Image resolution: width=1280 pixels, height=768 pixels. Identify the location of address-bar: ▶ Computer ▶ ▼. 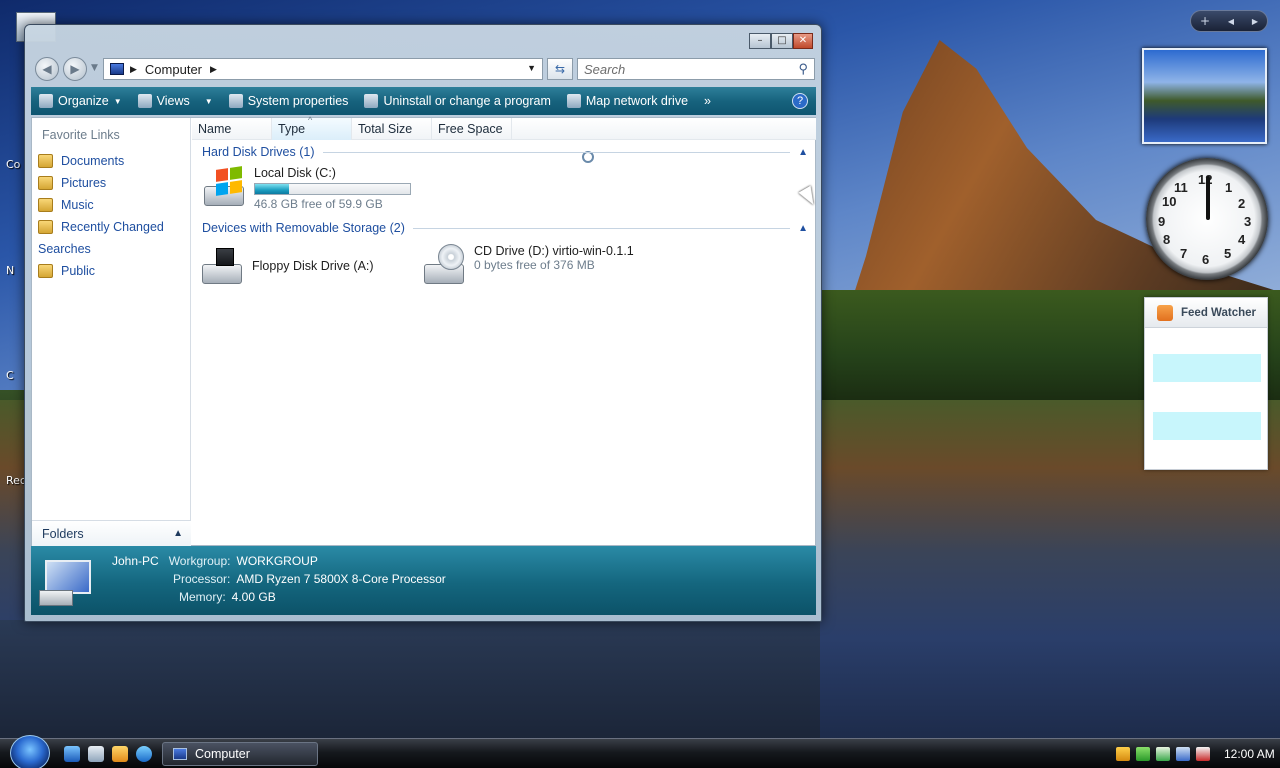
(323, 69).